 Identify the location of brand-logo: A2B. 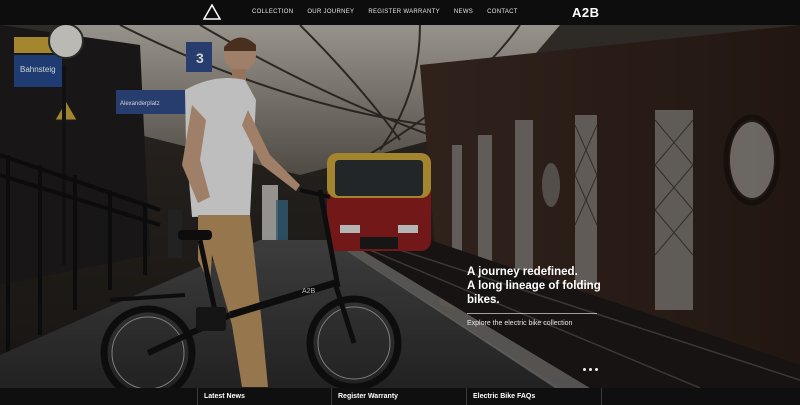
(586, 12).